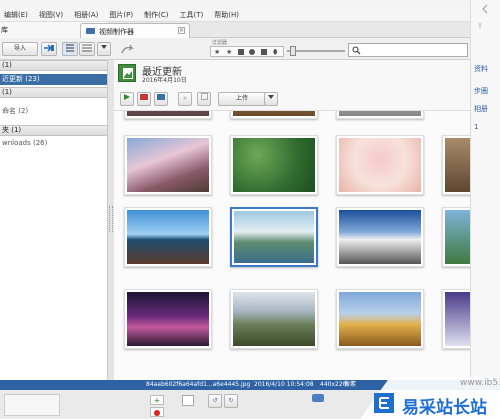 This screenshot has height=419, width=500. I want to click on splitter-grip, so click(111, 219).